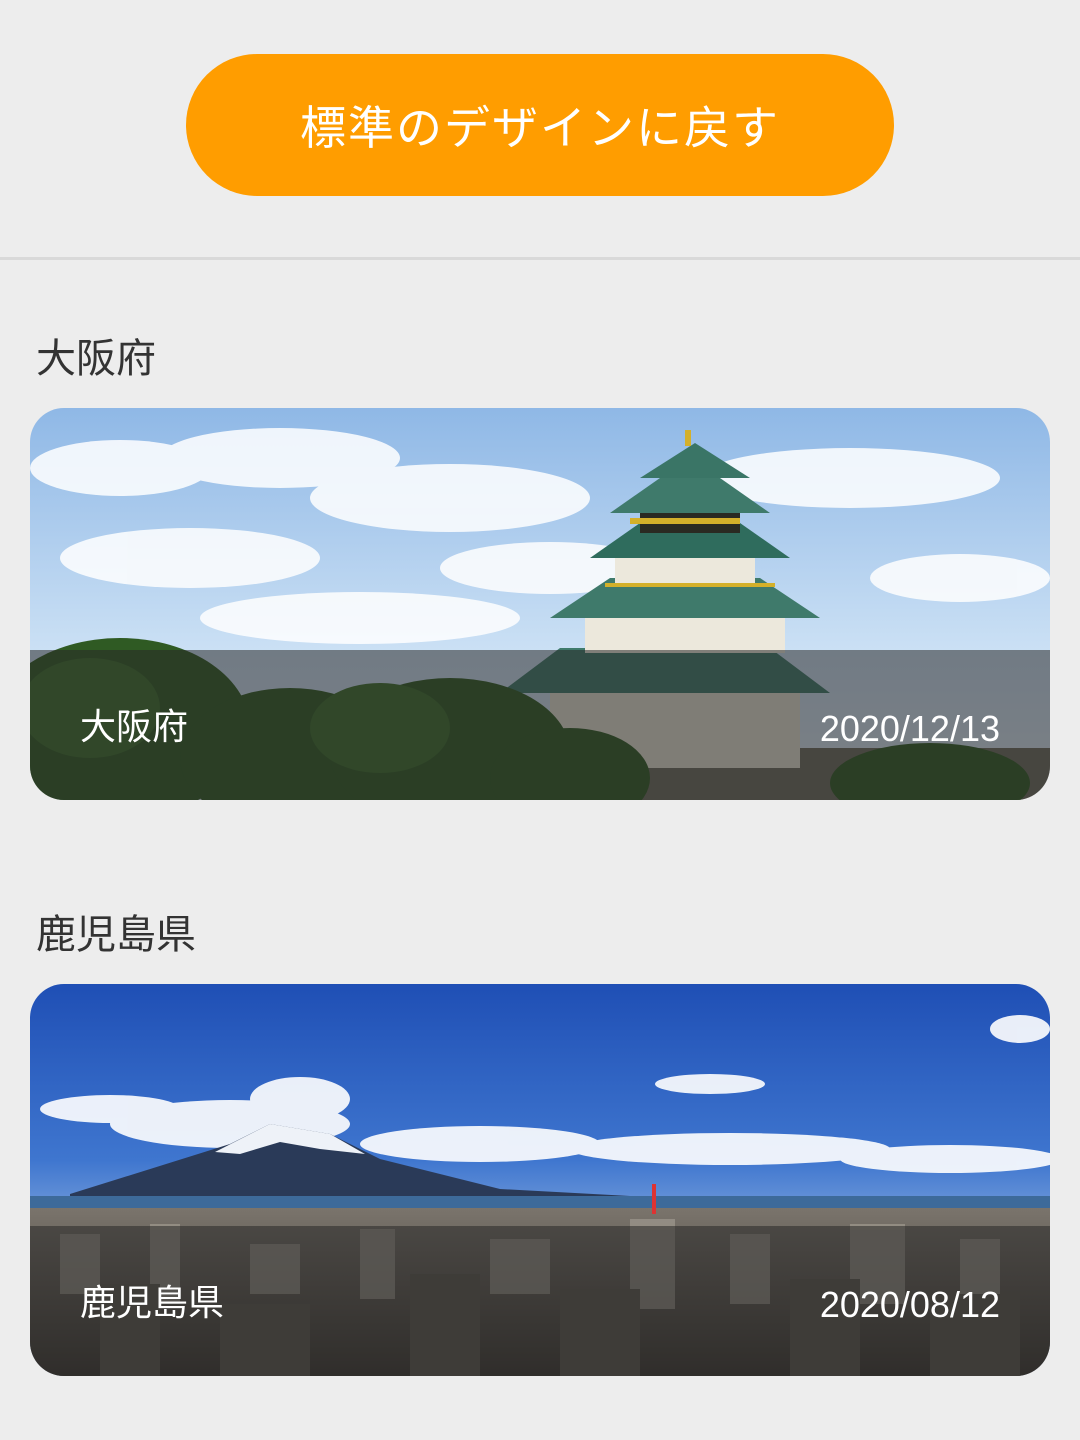  I want to click on card-label: 鹿児島県, so click(152, 1303).